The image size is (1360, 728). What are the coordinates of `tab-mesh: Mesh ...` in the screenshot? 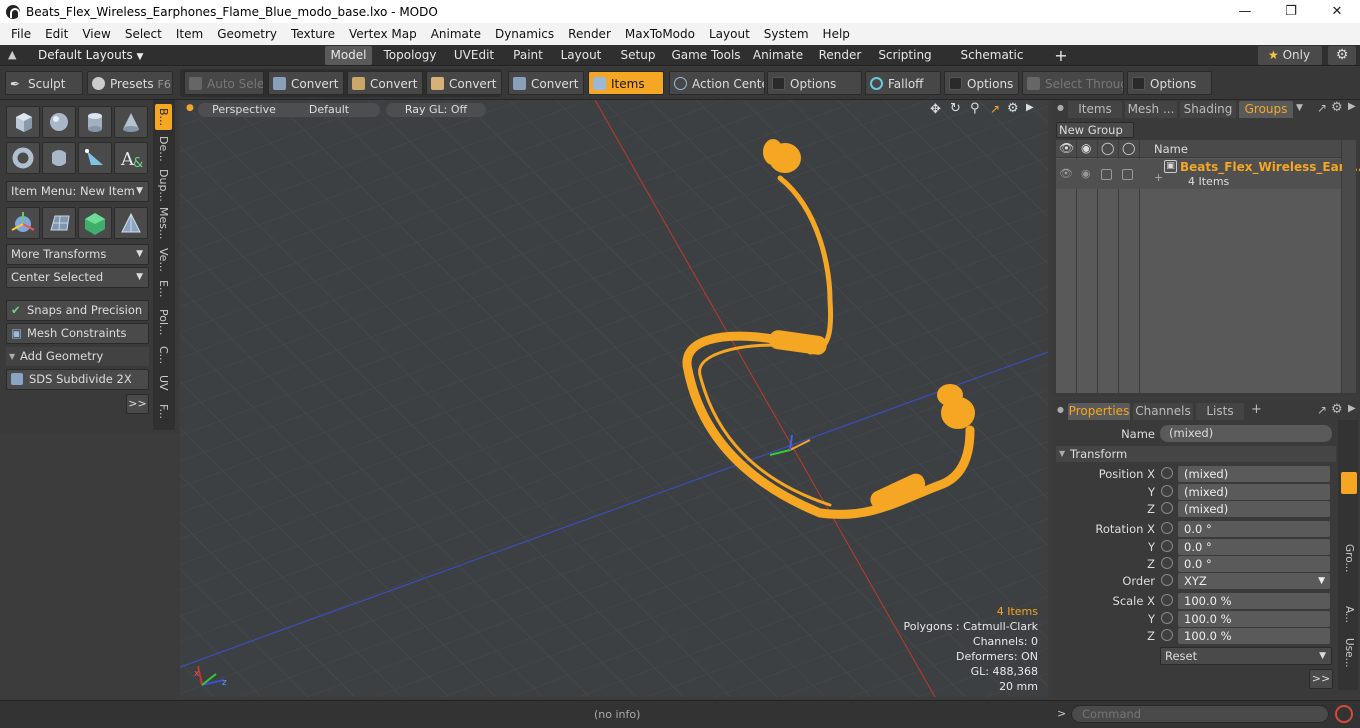 It's located at (1151, 109).